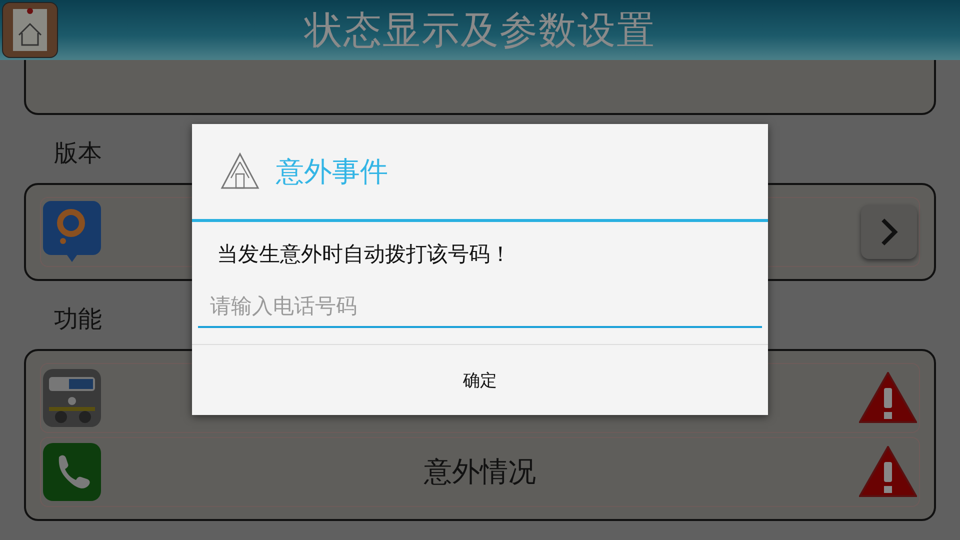 Image resolution: width=960 pixels, height=540 pixels. Describe the element at coordinates (78, 153) in the screenshot. I see `section-label: 版本` at that location.